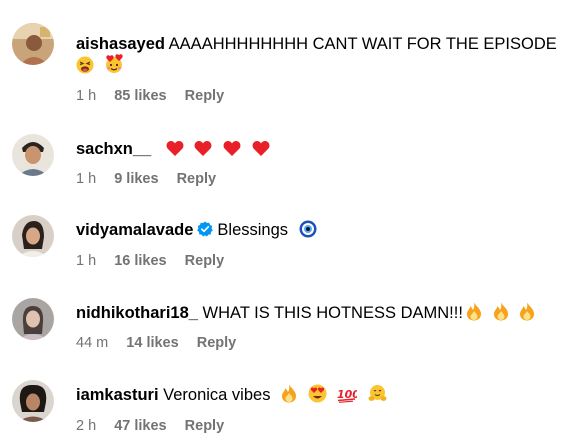 This screenshot has width=578, height=443. What do you see at coordinates (323, 150) in the screenshot?
I see `comment-body: sachxn__` at bounding box center [323, 150].